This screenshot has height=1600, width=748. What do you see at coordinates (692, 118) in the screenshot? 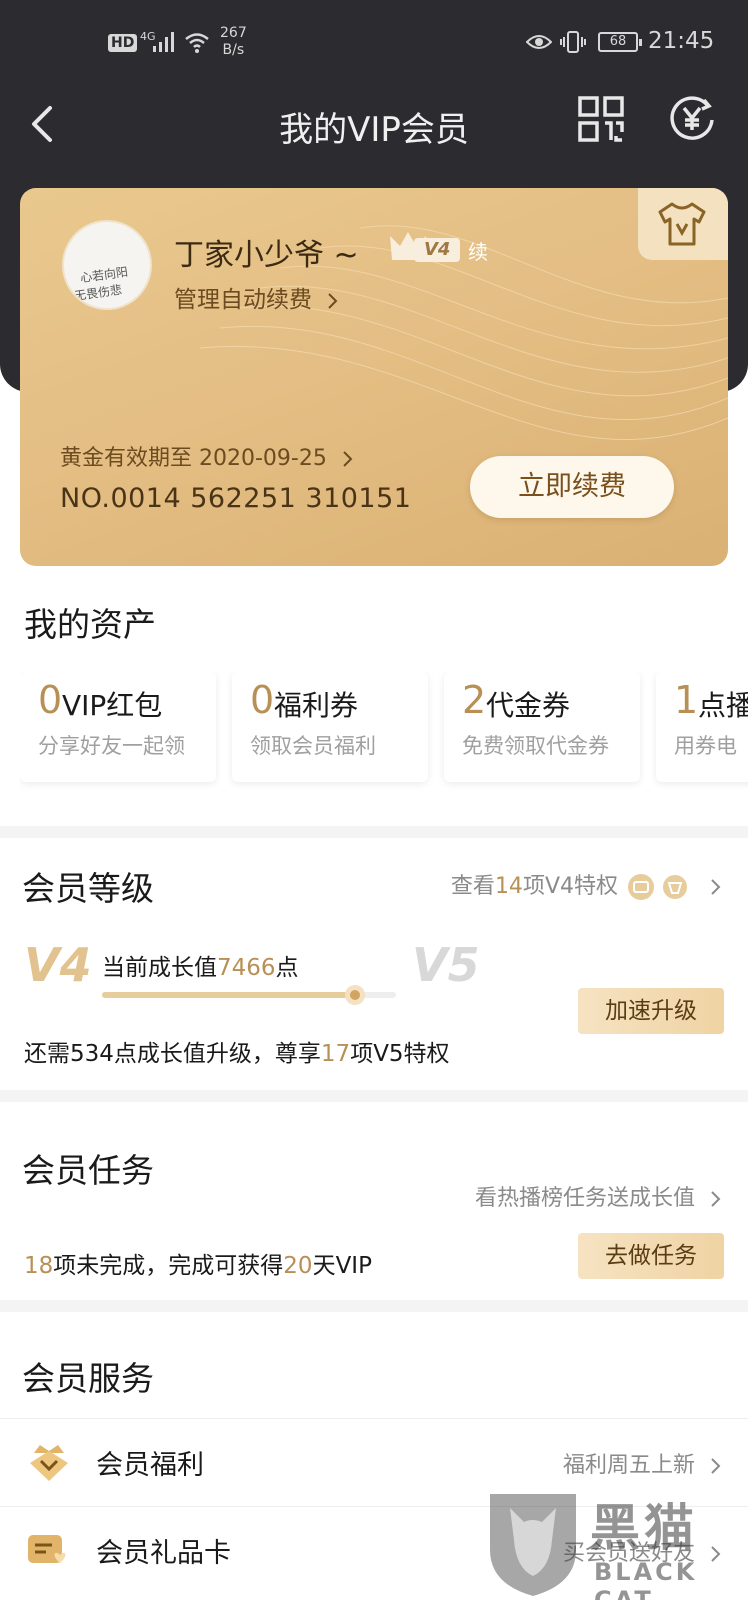
I see `yuan-coin-icon` at bounding box center [692, 118].